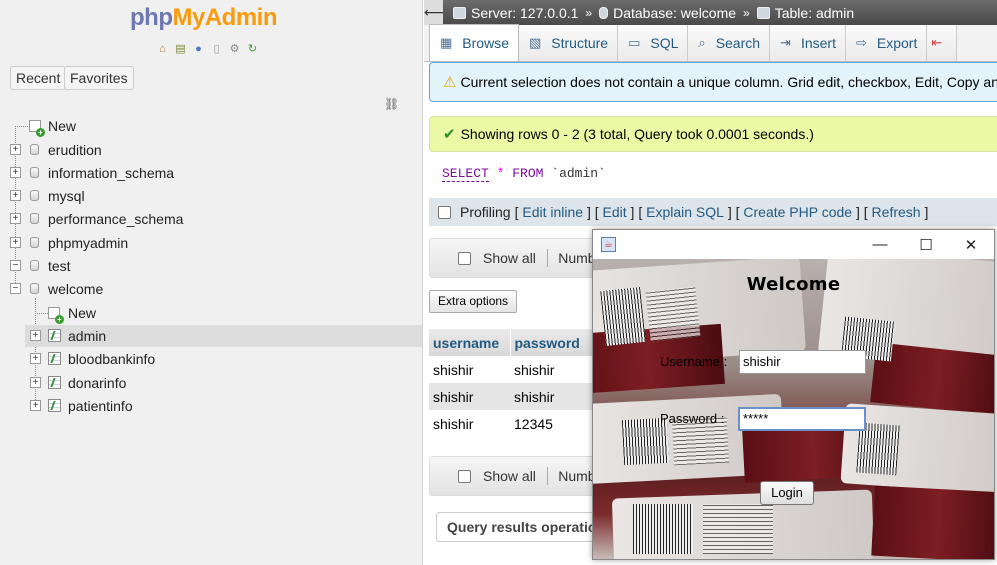  I want to click on navigation-bar-bottom: Show all Number, so click(519, 476).